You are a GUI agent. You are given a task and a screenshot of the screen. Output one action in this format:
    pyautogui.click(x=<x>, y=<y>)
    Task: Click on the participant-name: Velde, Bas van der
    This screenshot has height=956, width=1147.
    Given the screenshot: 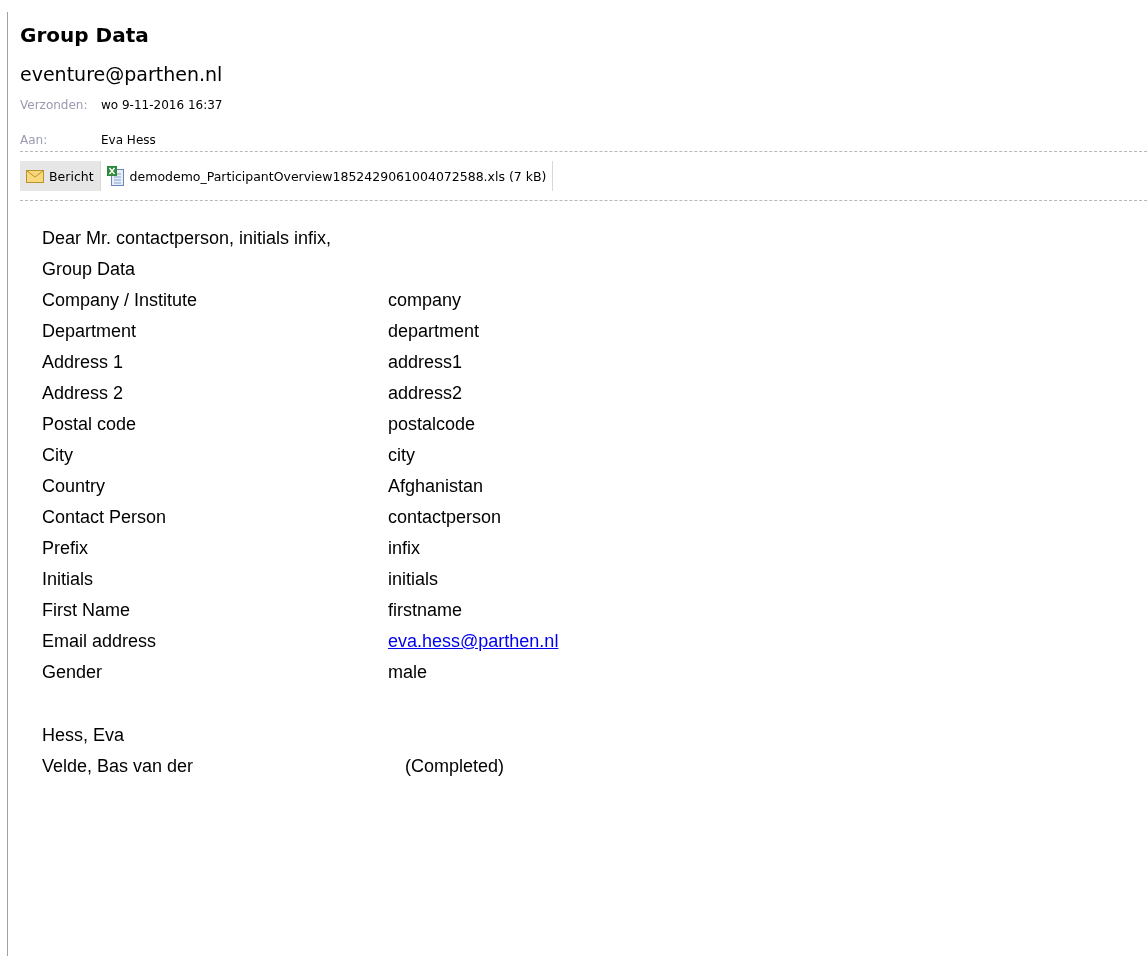 What is the action you would take?
    pyautogui.click(x=118, y=766)
    